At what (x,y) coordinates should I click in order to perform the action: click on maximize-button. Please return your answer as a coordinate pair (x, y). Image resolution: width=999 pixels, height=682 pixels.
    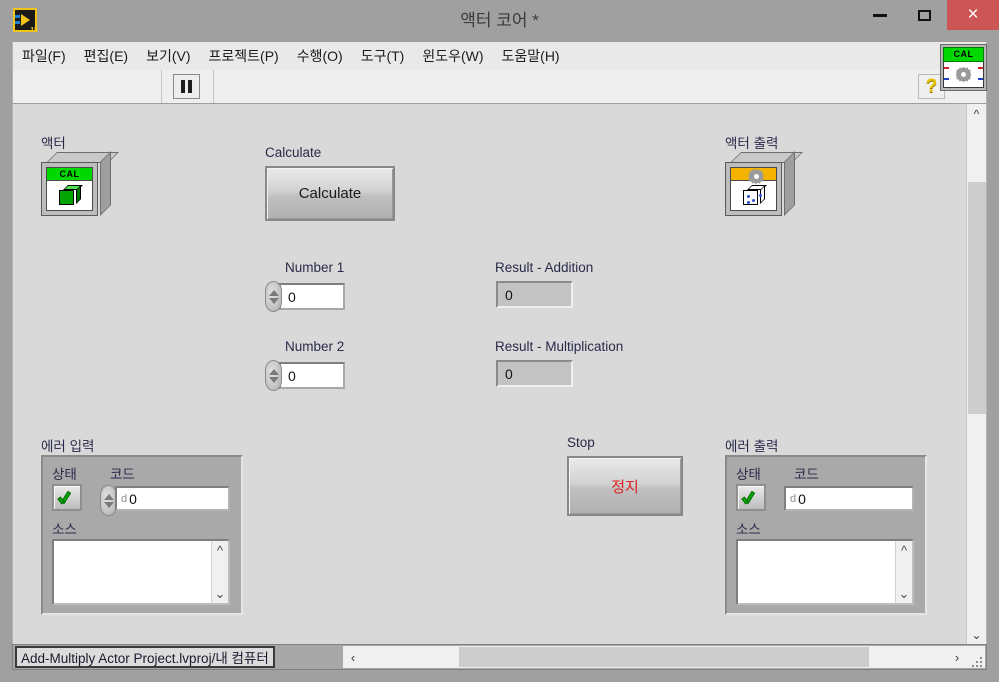
    Looking at the image, I should click on (924, 15).